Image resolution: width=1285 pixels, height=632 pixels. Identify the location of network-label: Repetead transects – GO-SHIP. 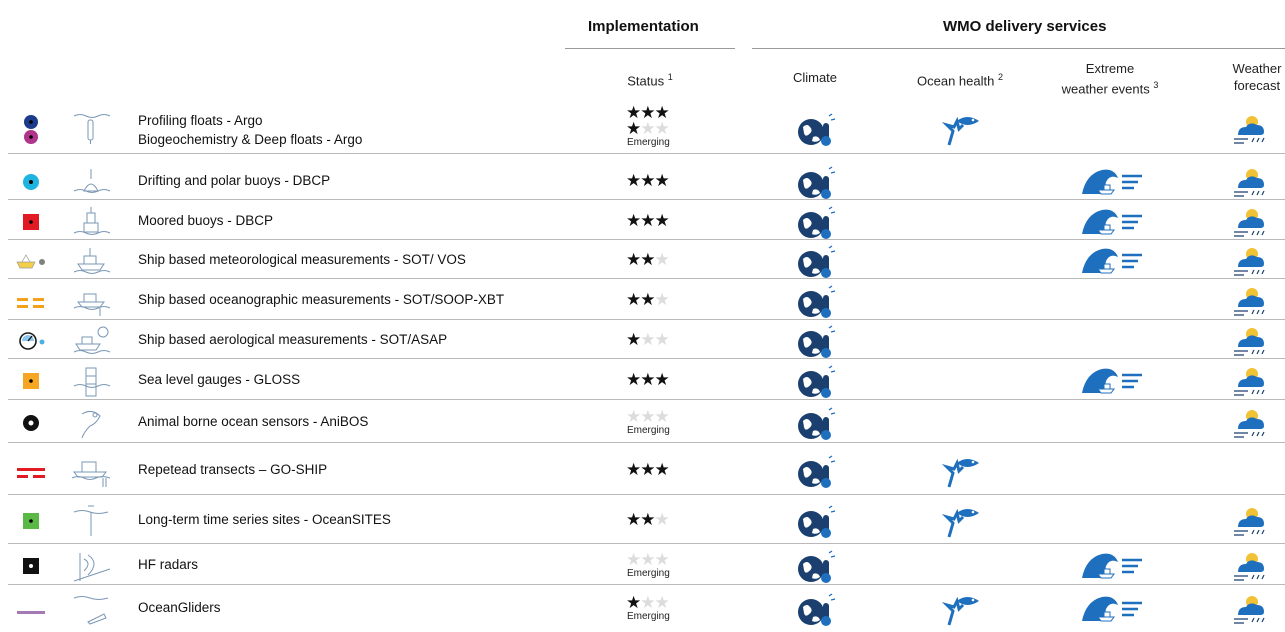
(233, 469).